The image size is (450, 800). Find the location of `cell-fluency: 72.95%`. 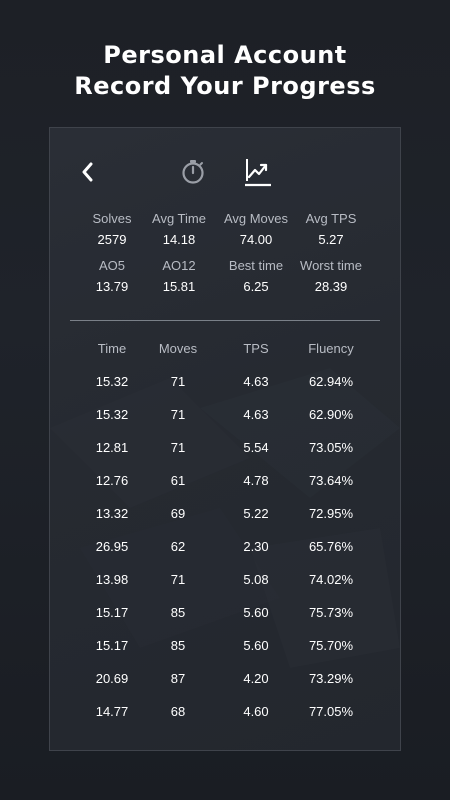

cell-fluency: 72.95% is located at coordinates (331, 513).